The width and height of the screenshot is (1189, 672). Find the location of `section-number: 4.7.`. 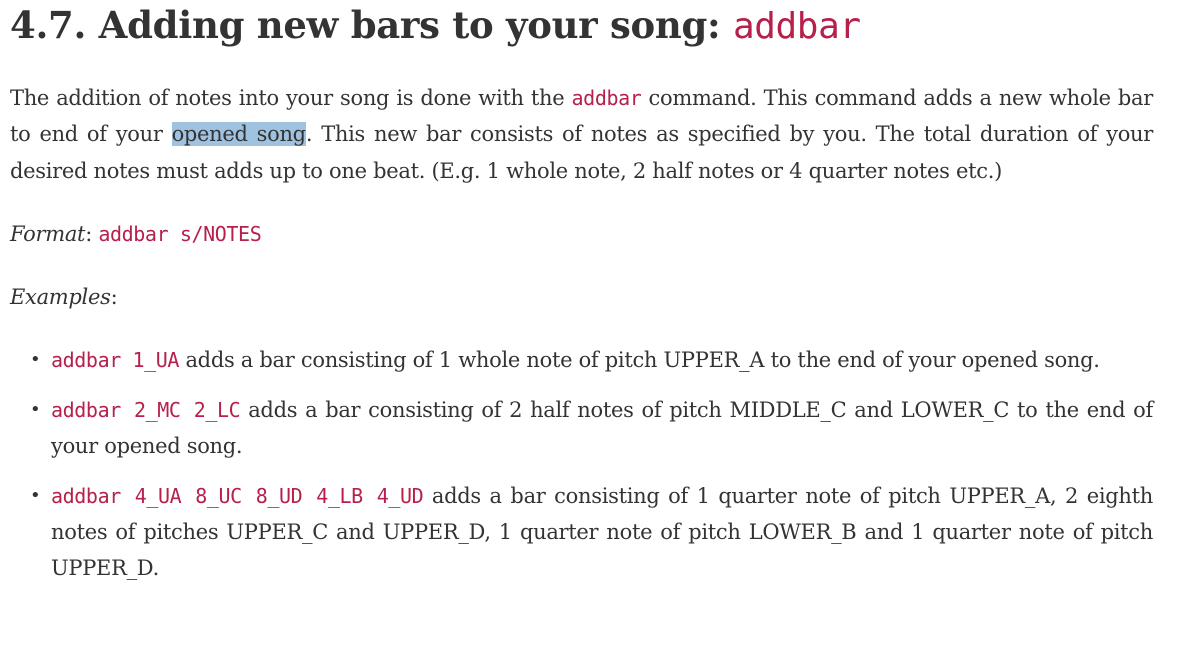

section-number: 4.7. is located at coordinates (48, 25).